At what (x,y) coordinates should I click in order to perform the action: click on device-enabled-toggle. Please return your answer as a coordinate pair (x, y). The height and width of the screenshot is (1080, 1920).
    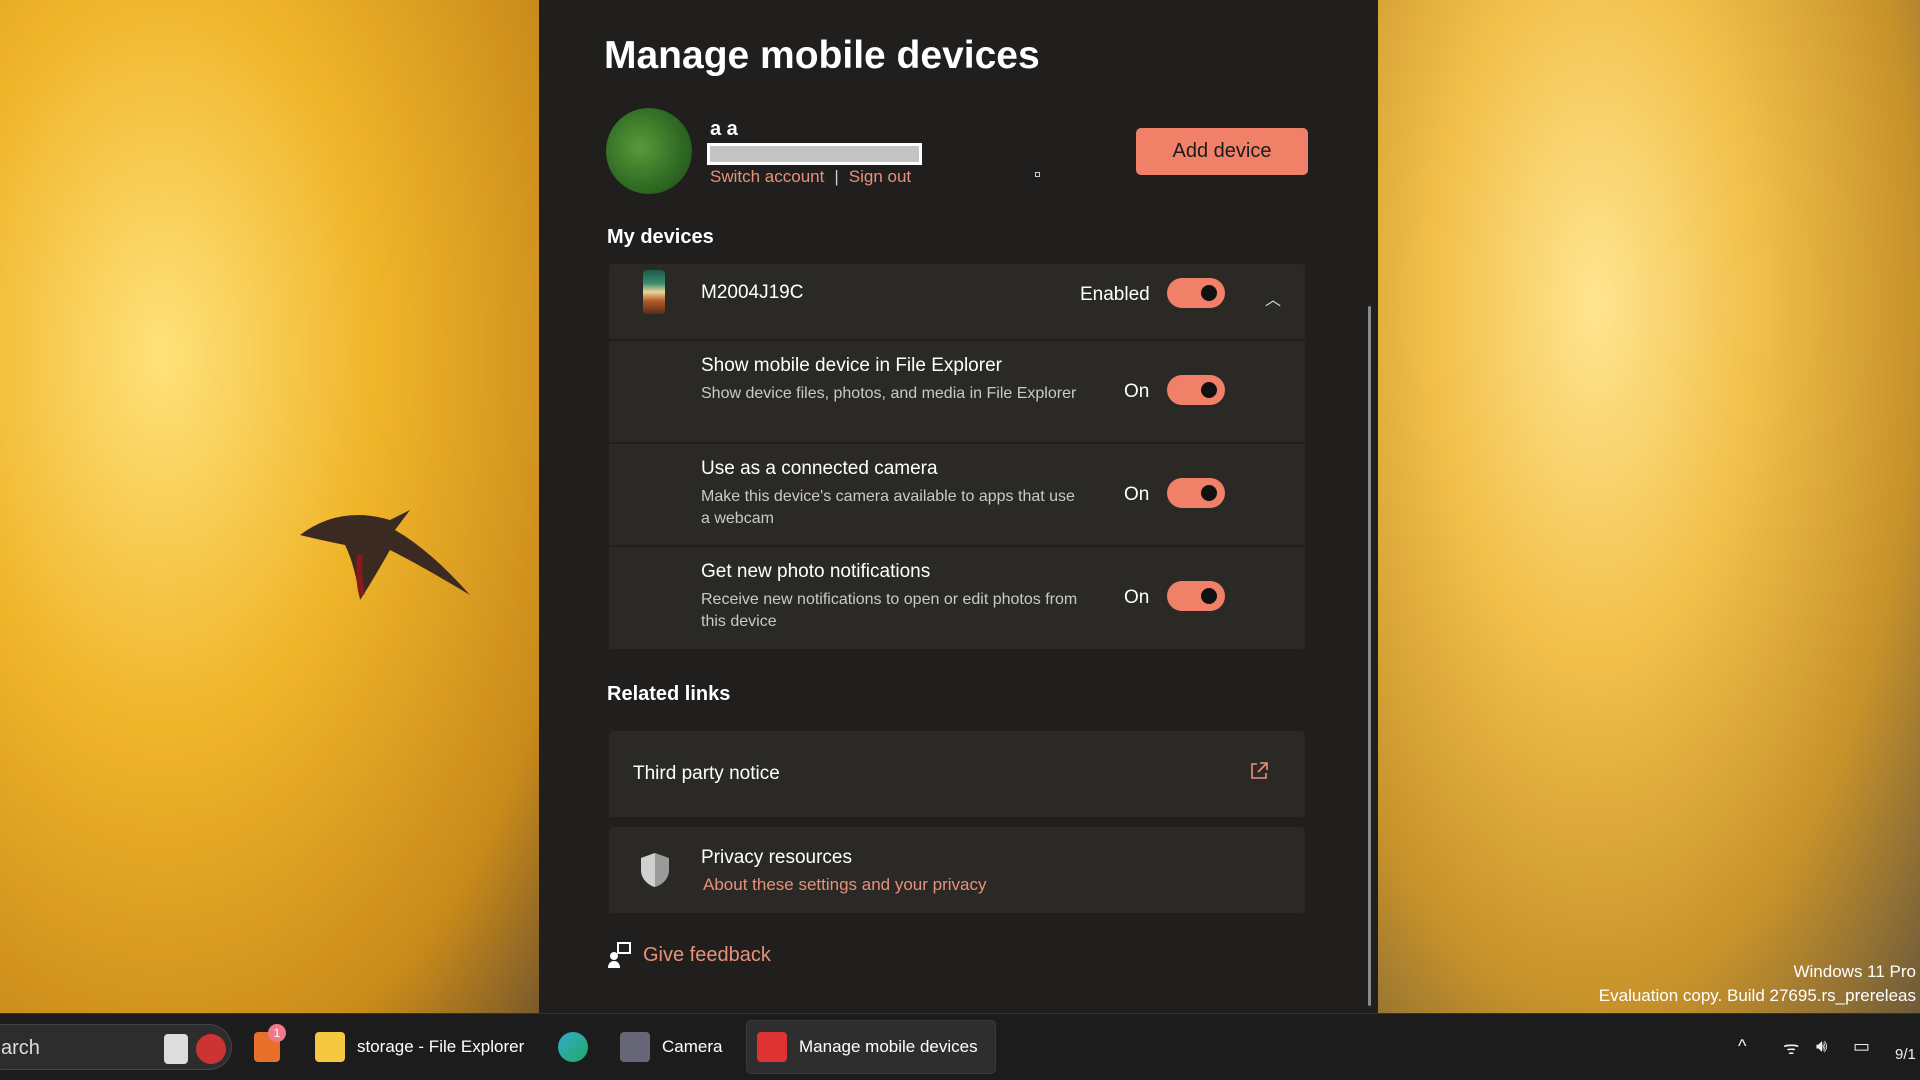
    Looking at the image, I should click on (1196, 293).